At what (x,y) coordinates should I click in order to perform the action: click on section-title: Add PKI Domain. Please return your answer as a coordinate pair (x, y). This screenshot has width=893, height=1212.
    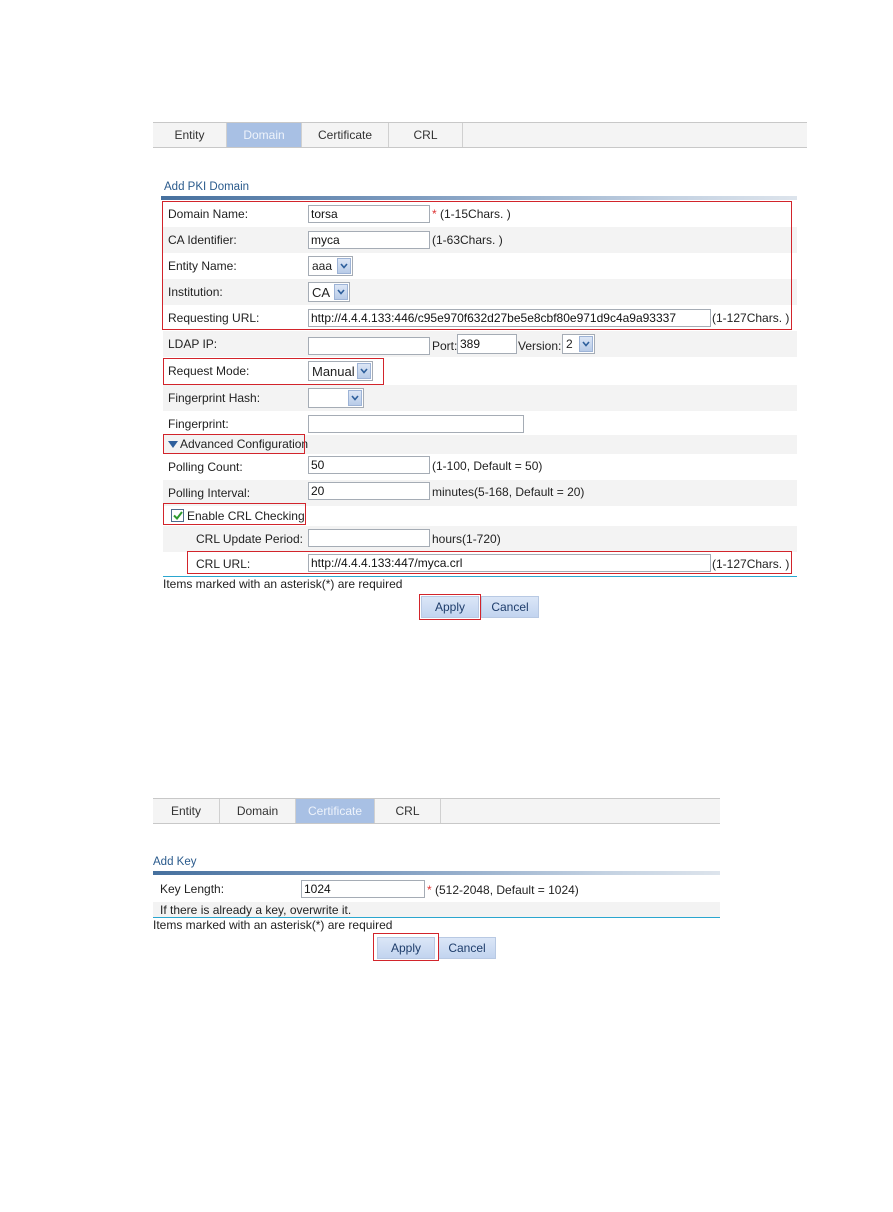
    Looking at the image, I should click on (207, 187).